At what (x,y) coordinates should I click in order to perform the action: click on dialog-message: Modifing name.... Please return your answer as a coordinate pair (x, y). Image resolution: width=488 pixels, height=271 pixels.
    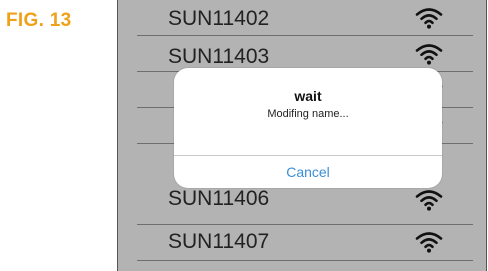
    Looking at the image, I should click on (308, 114).